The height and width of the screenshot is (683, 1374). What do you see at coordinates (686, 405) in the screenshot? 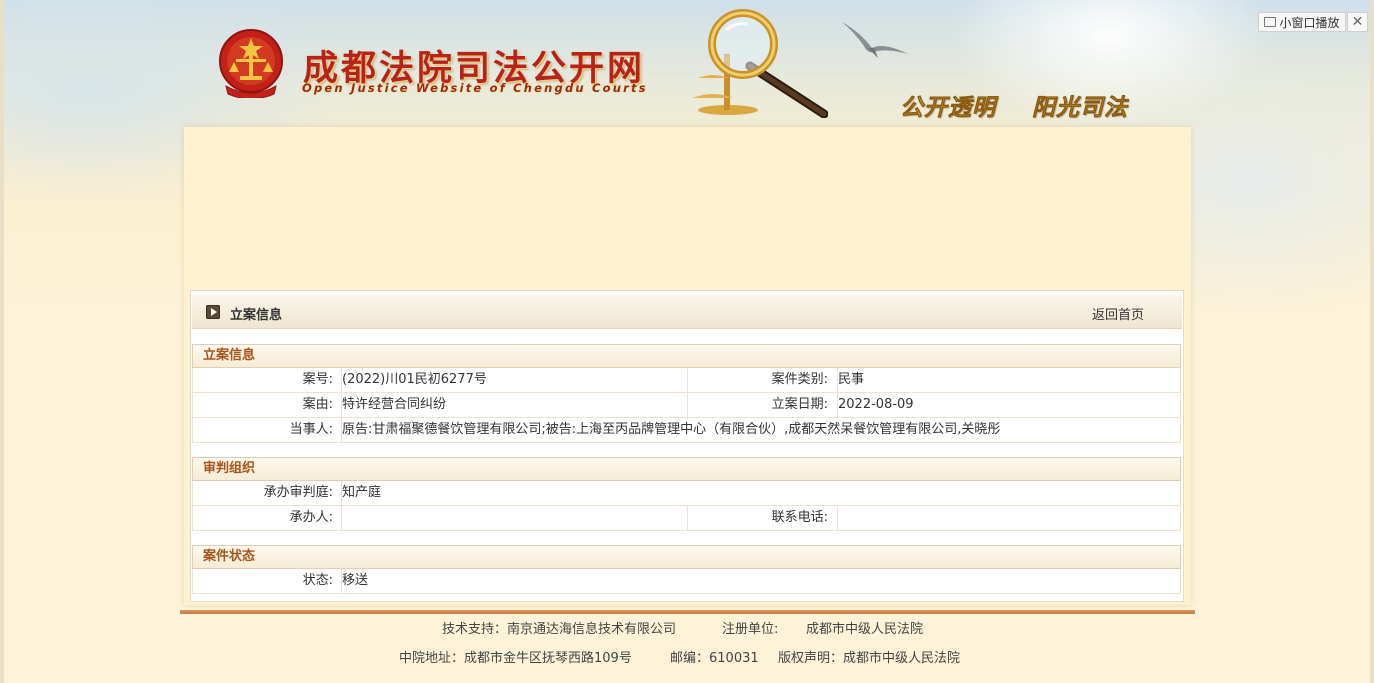
I see `table-row: 案由: 特许经营合同纠纷 立案日期: 2022-08-09` at bounding box center [686, 405].